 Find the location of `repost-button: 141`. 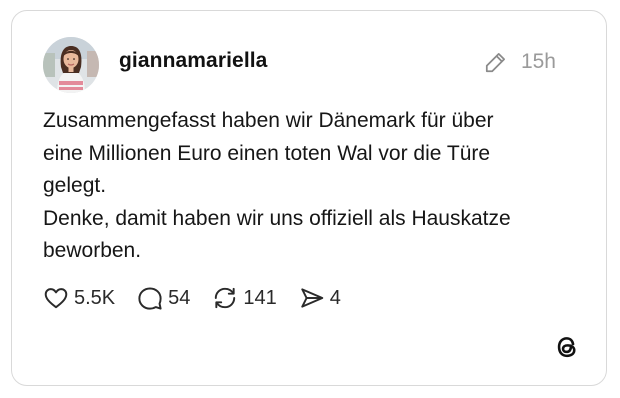

repost-button: 141 is located at coordinates (244, 298).